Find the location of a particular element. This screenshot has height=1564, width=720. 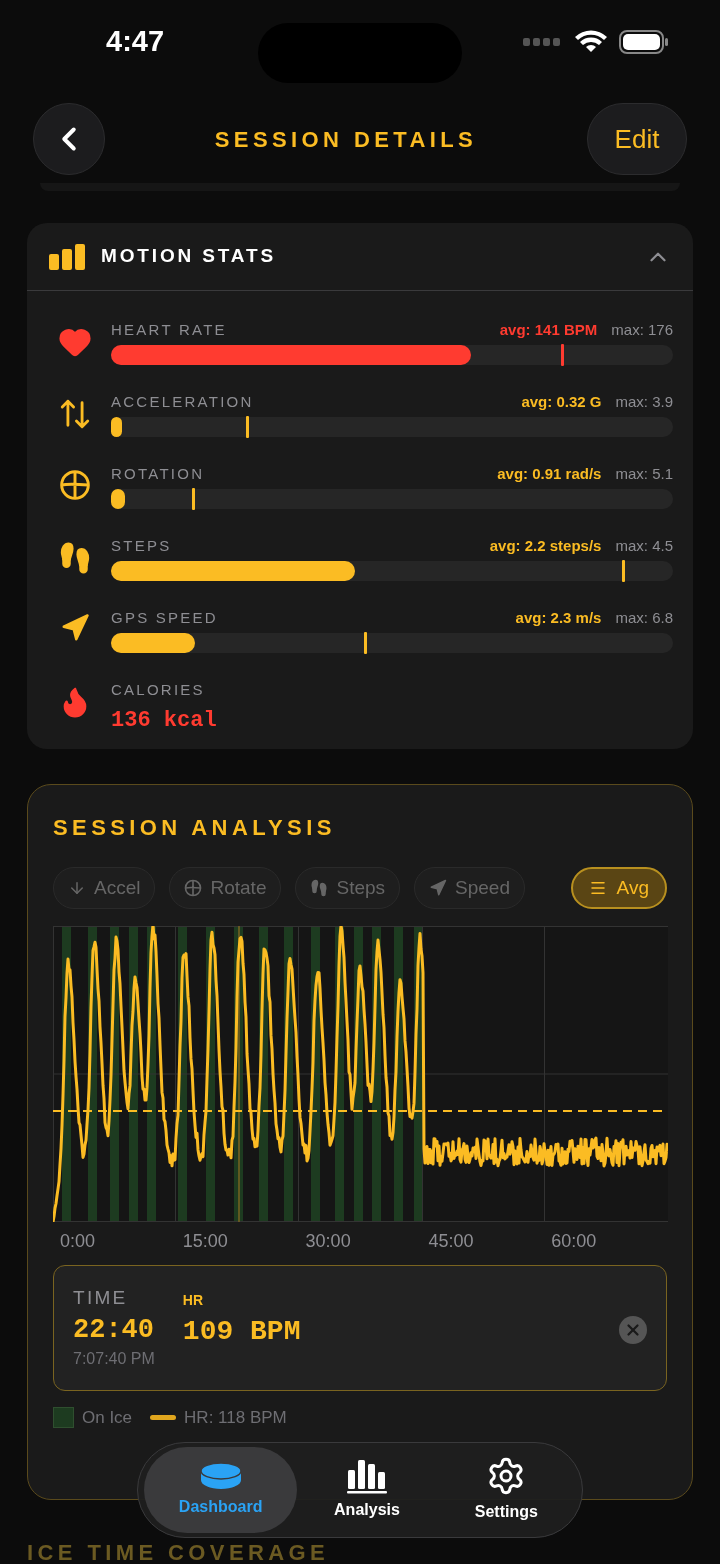

battery-icon is located at coordinates (644, 41).